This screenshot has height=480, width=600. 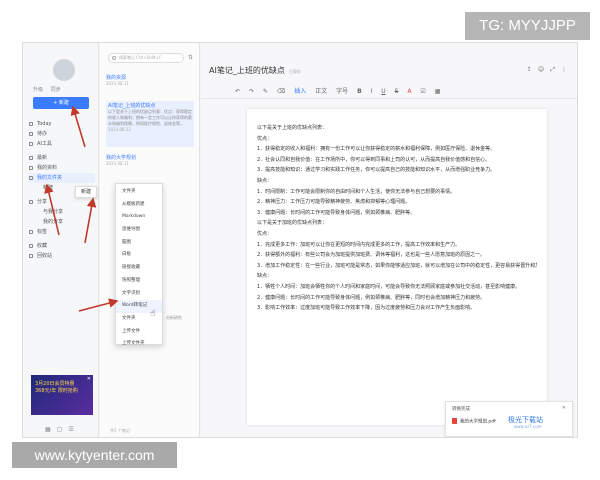 I want to click on brand-url: www.xz7.com, so click(x=528, y=426).